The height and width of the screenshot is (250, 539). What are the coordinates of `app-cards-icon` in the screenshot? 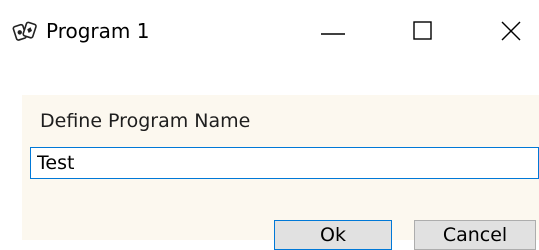 It's located at (25, 32).